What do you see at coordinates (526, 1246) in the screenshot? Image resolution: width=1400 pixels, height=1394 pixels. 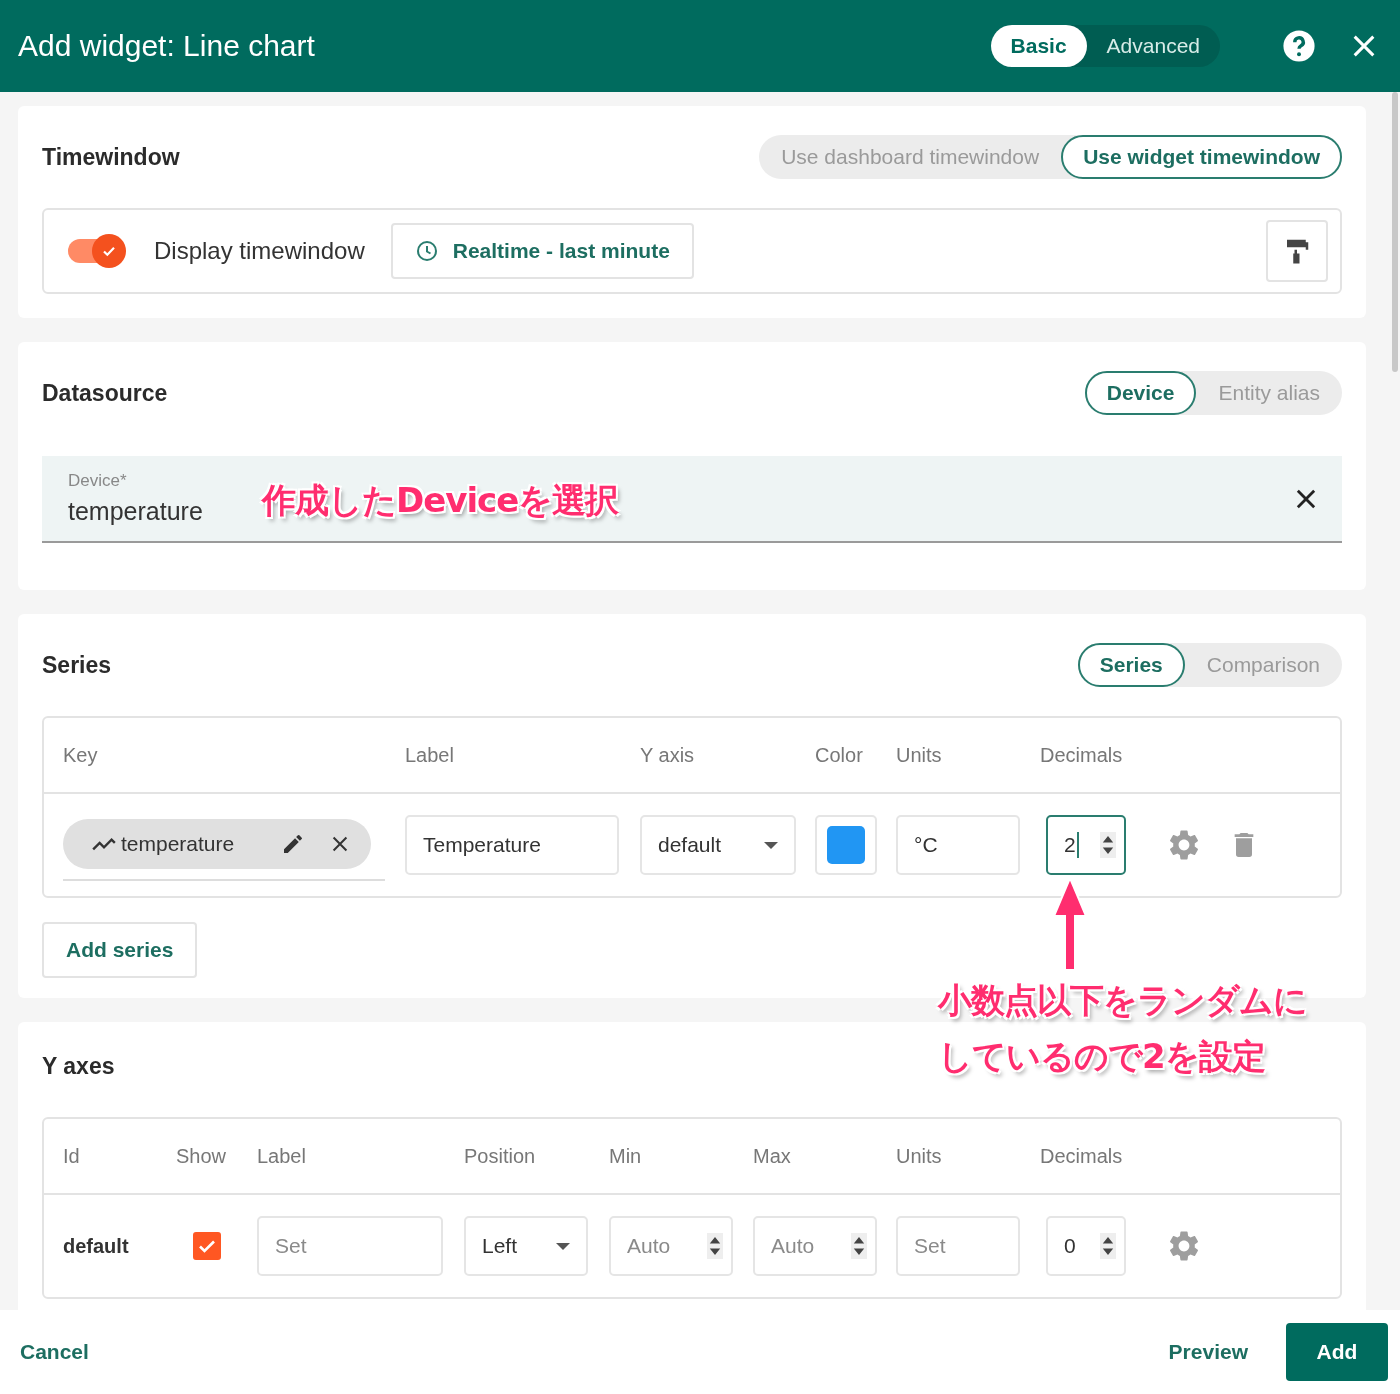 I see `position-select: Left` at bounding box center [526, 1246].